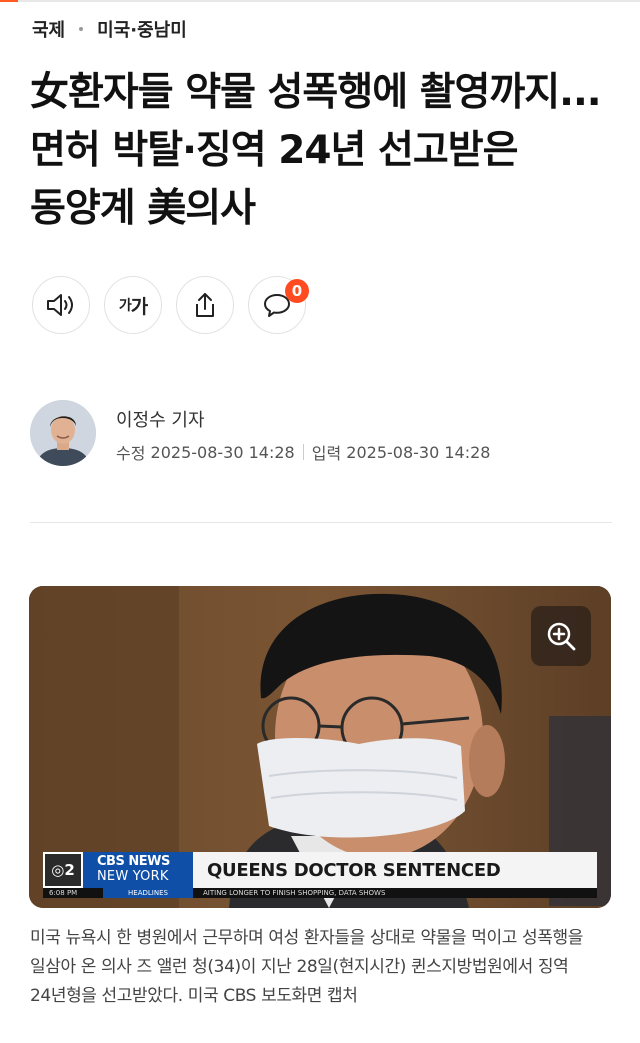 The image size is (640, 1043). What do you see at coordinates (139, 306) in the screenshot?
I see `font-size-large-label: 가` at bounding box center [139, 306].